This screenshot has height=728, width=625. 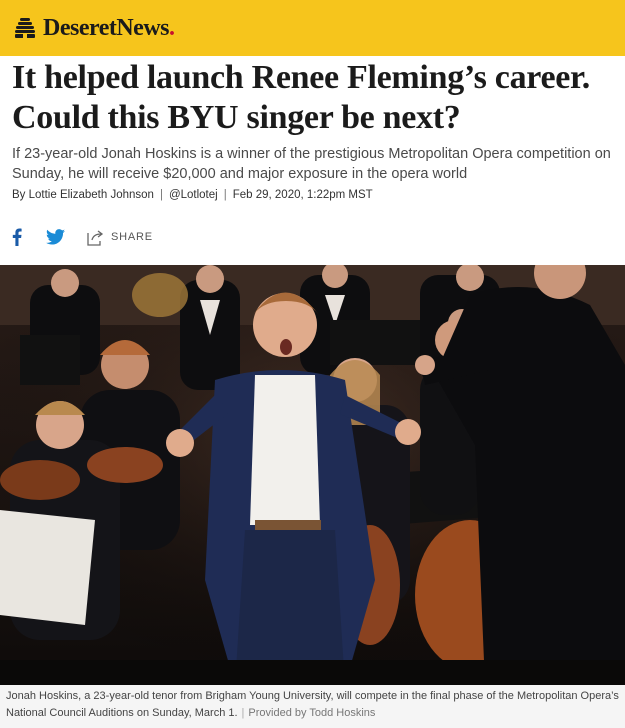 I want to click on share-button: SHARE, so click(x=120, y=237).